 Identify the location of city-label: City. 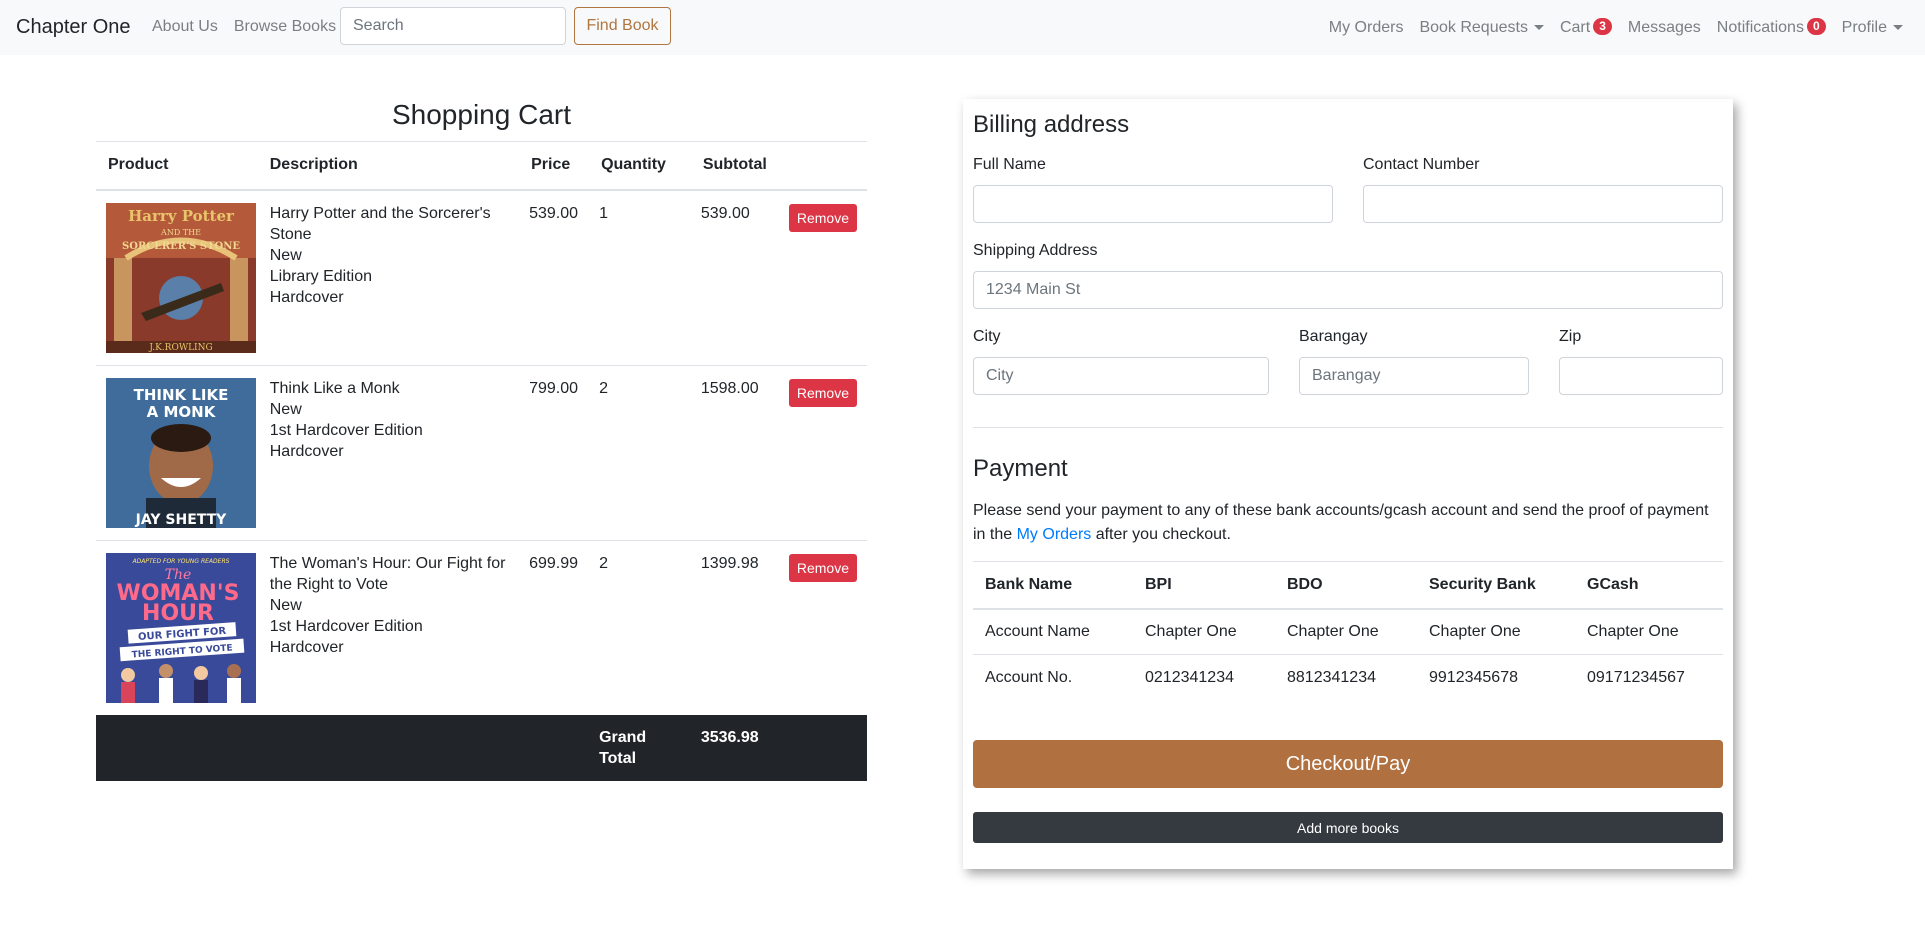
(987, 336).